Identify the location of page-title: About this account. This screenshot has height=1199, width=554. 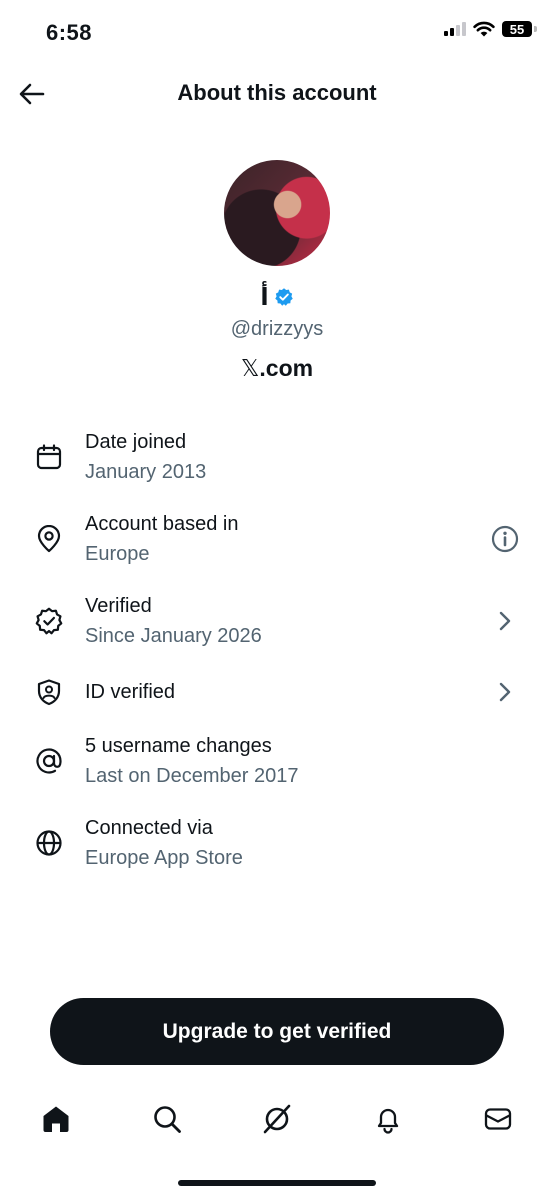
(277, 92).